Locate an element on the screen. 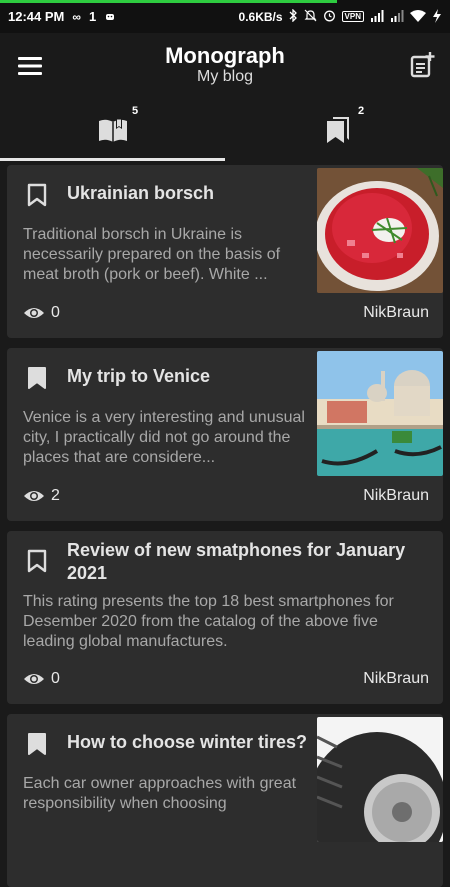  book-open-icon is located at coordinates (112, 130).